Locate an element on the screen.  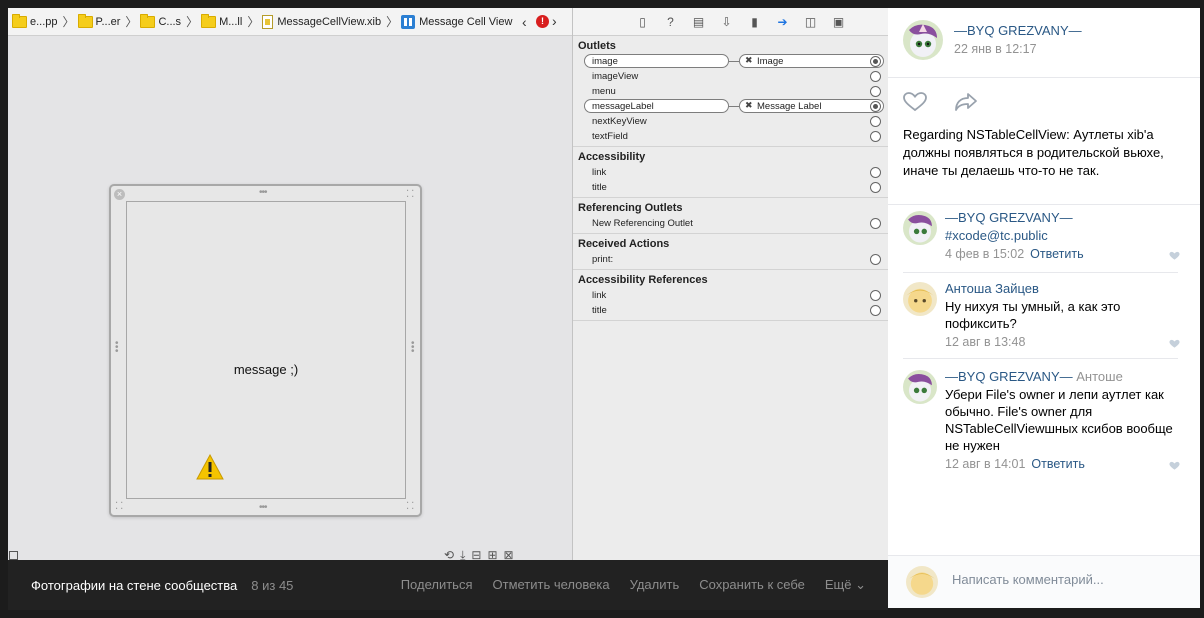
outlet-row: menu is located at coordinates (730, 91).